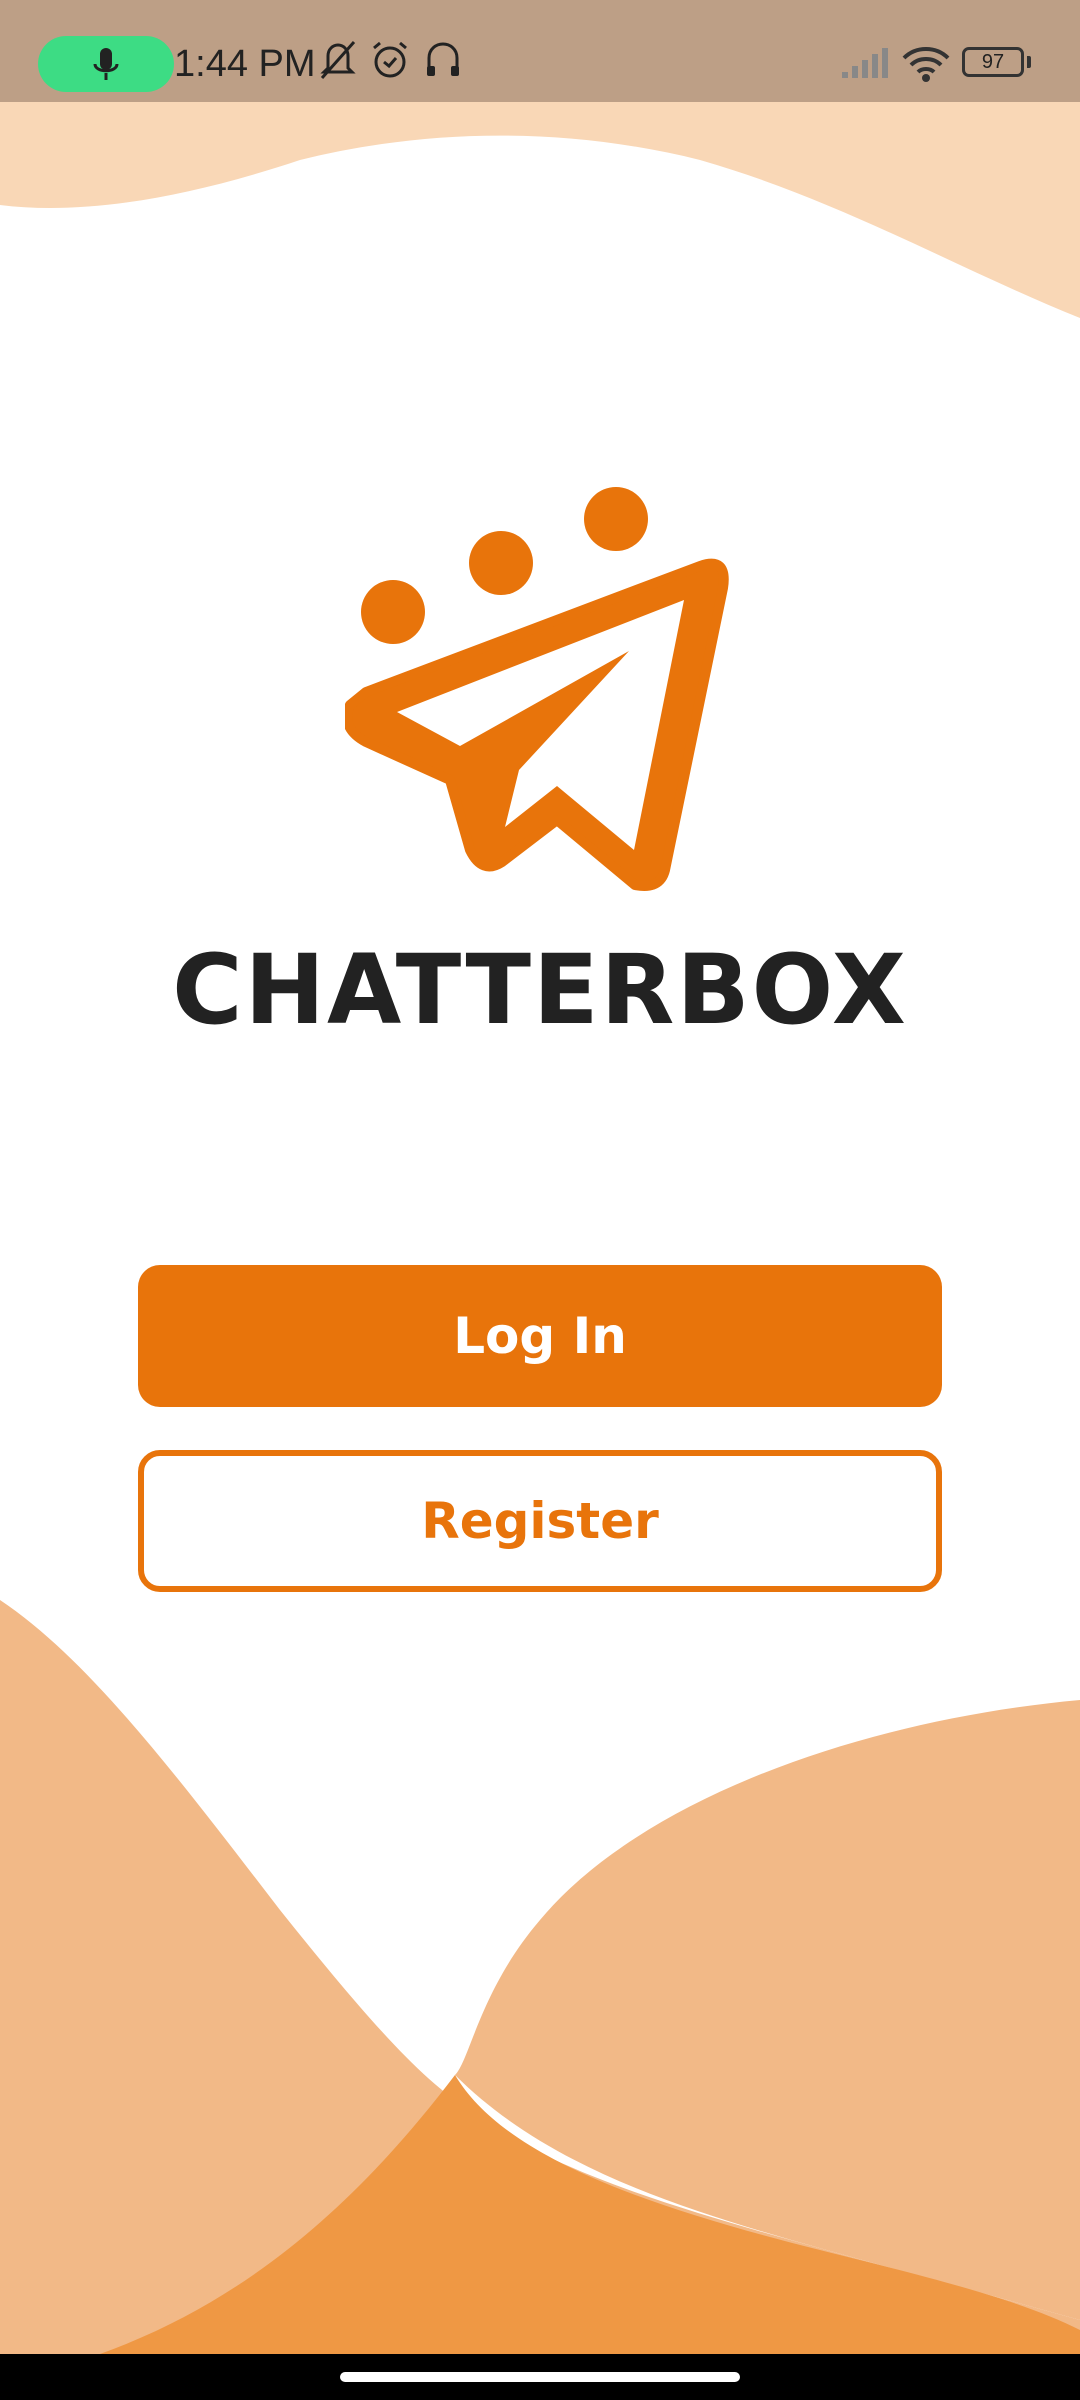  What do you see at coordinates (993, 62) in the screenshot?
I see `battery-icon: 97` at bounding box center [993, 62].